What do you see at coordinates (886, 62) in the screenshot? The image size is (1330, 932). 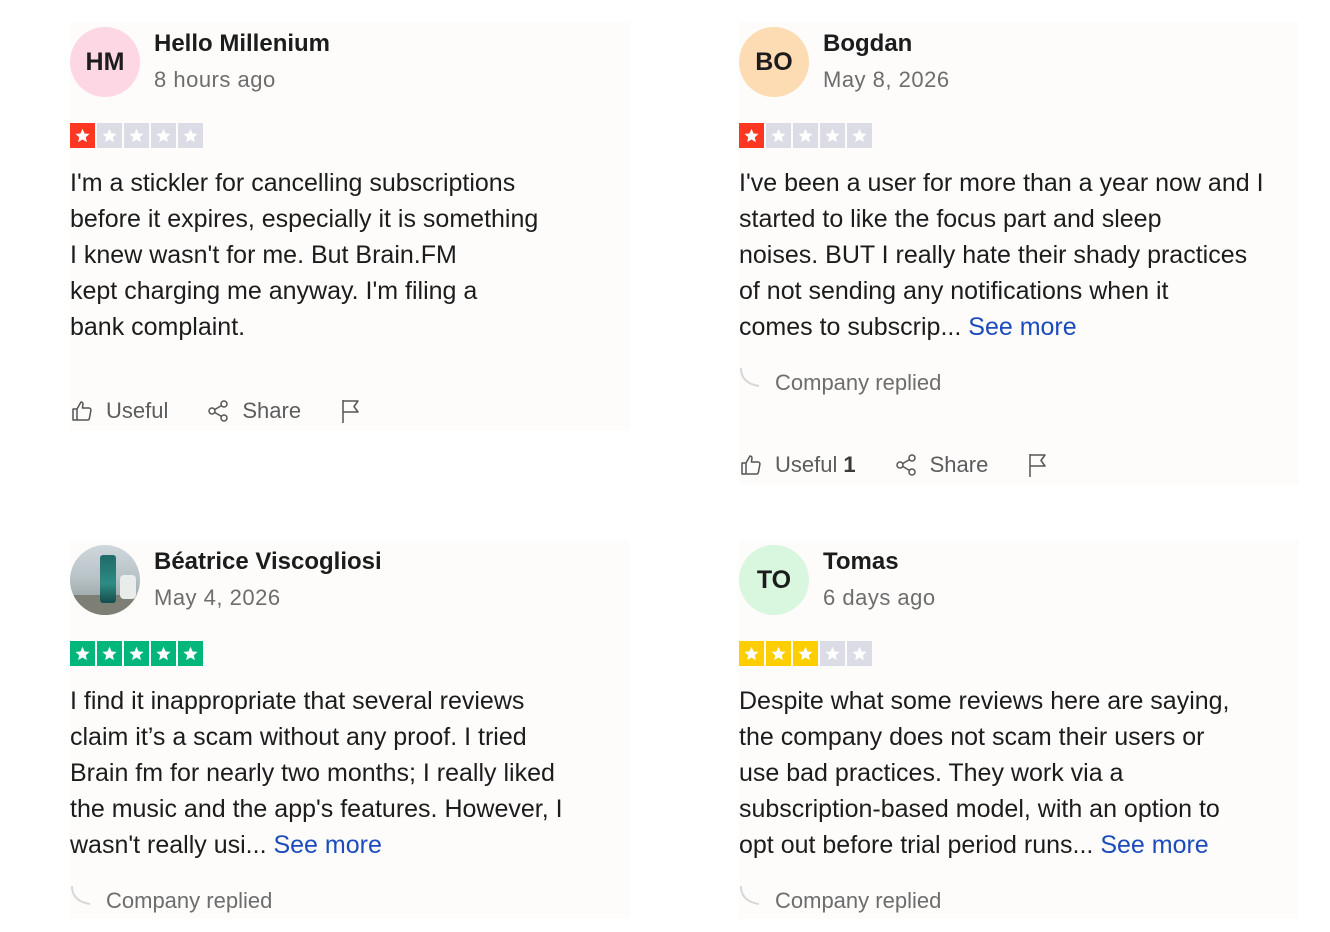 I see `reviewer-meta: Bogdan May 8, 2026` at bounding box center [886, 62].